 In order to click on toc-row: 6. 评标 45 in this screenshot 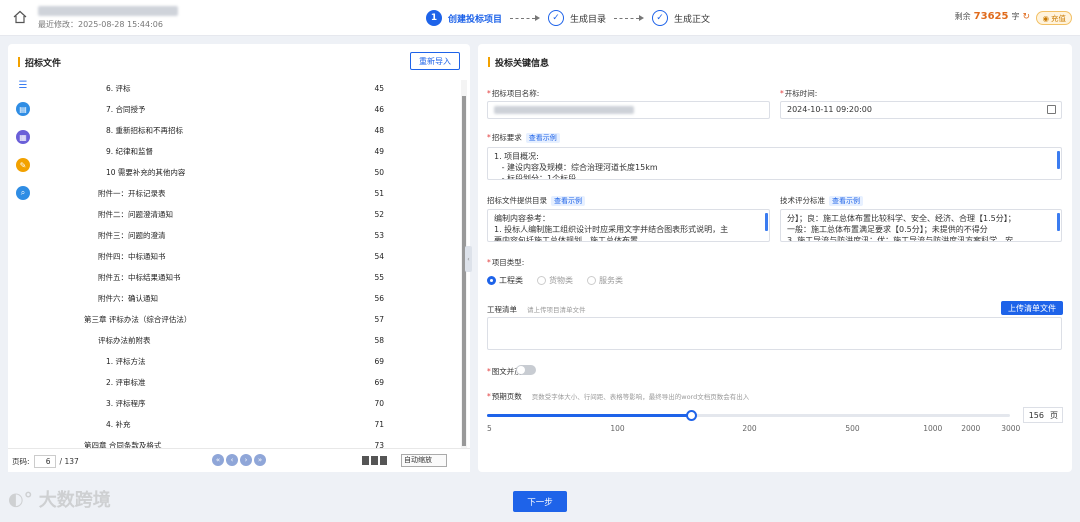, I will do `click(234, 88)`.